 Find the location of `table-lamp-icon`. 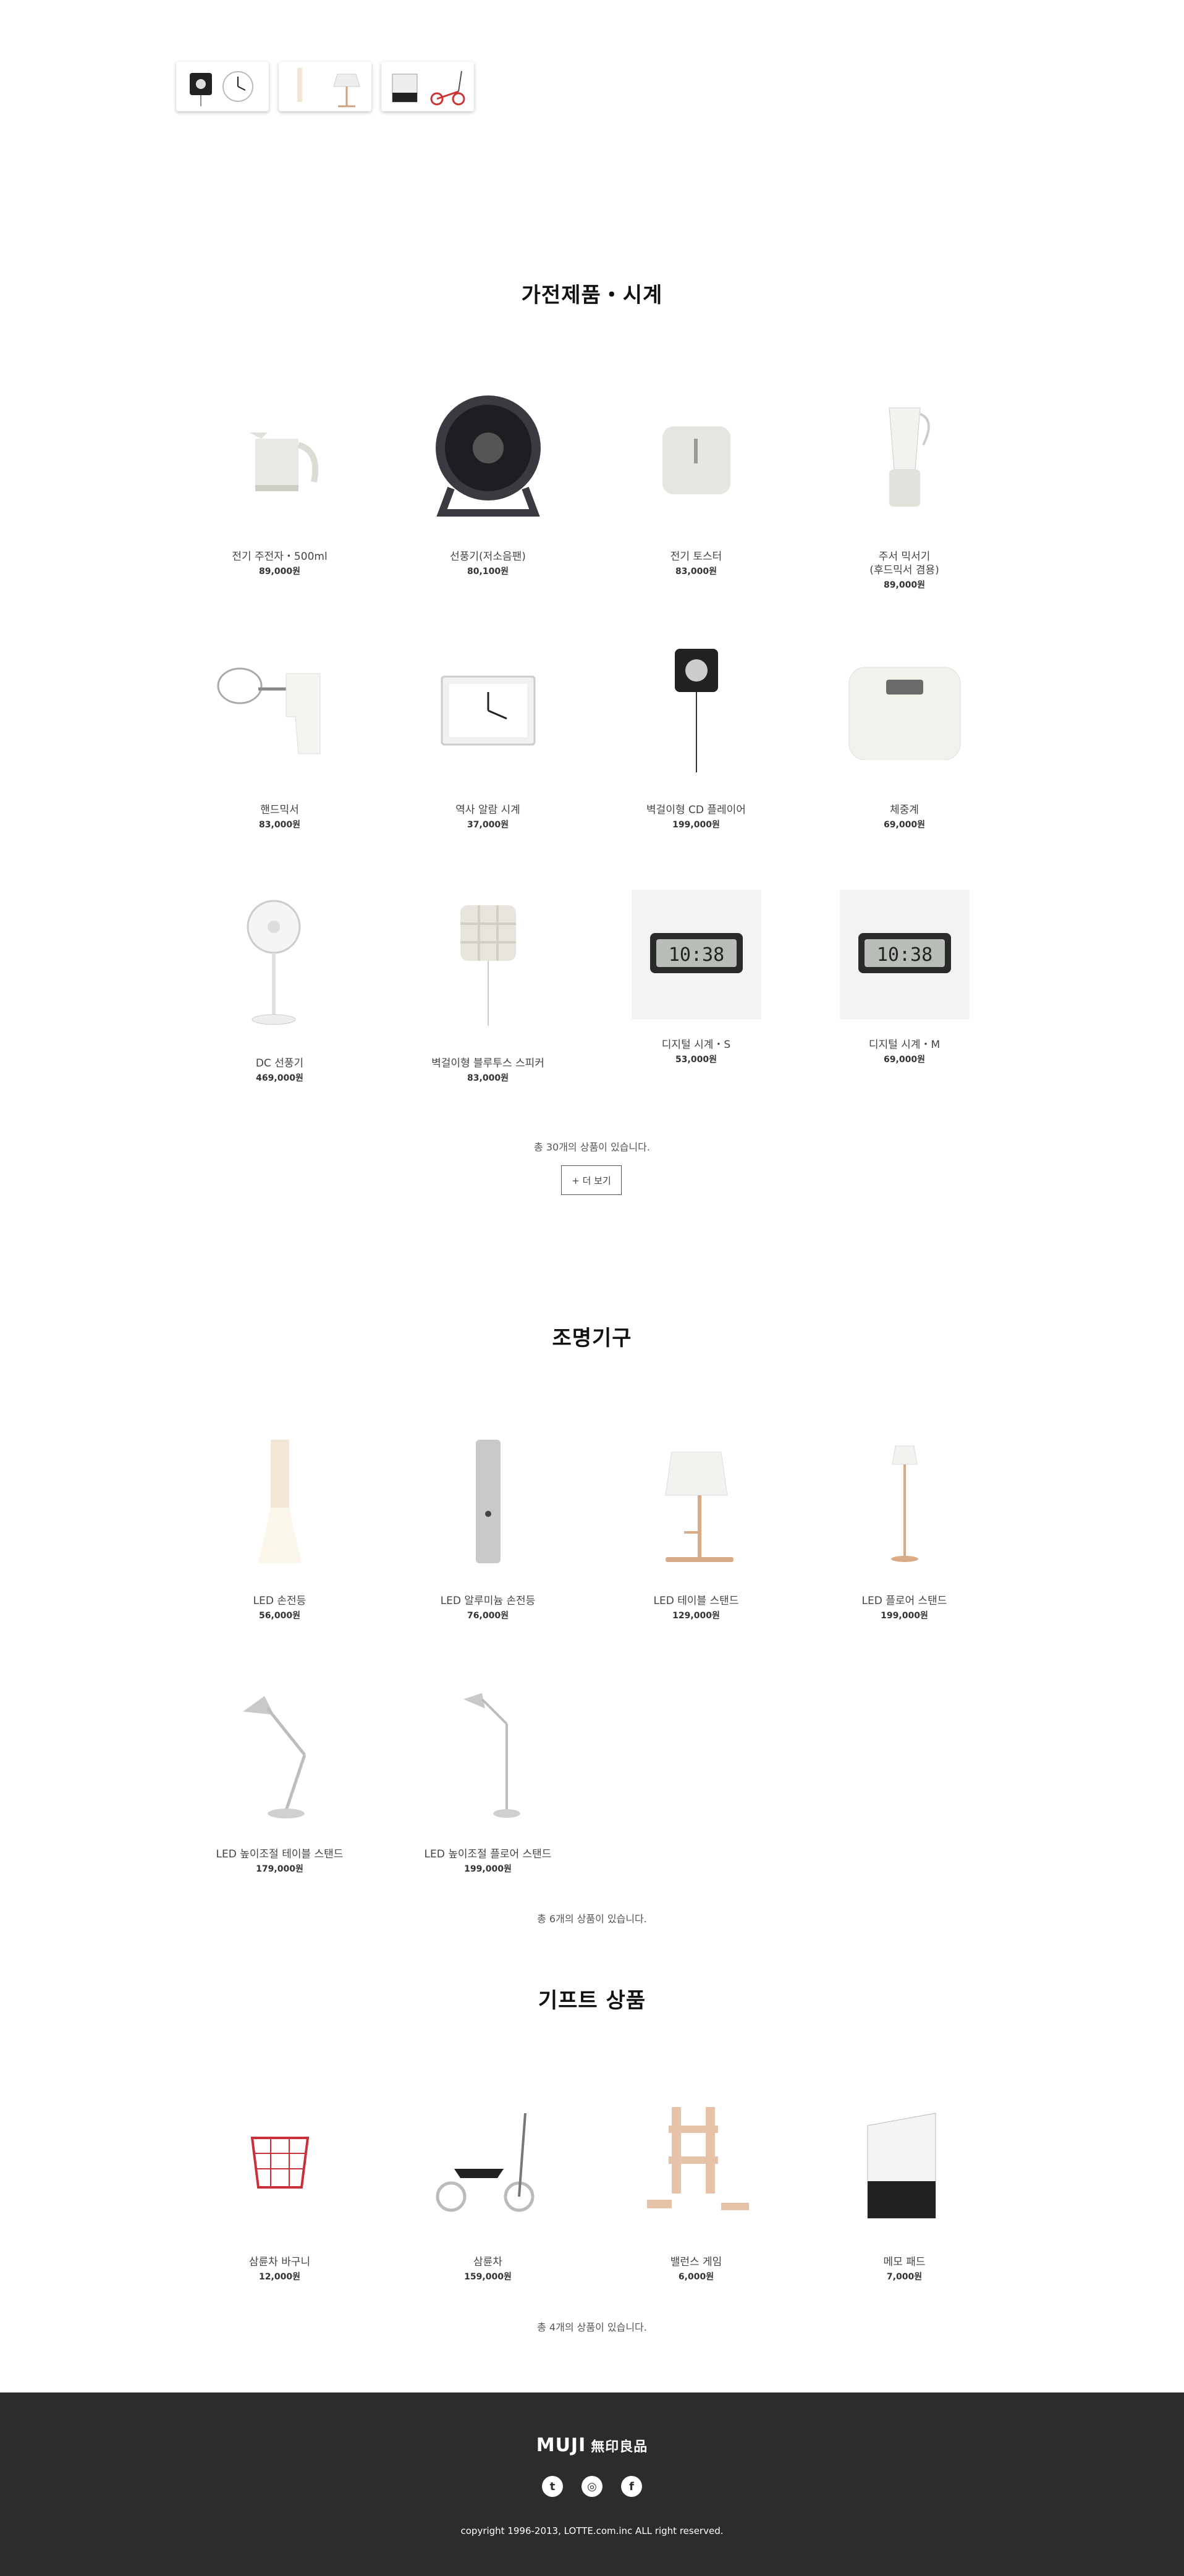

table-lamp-icon is located at coordinates (696, 1501).